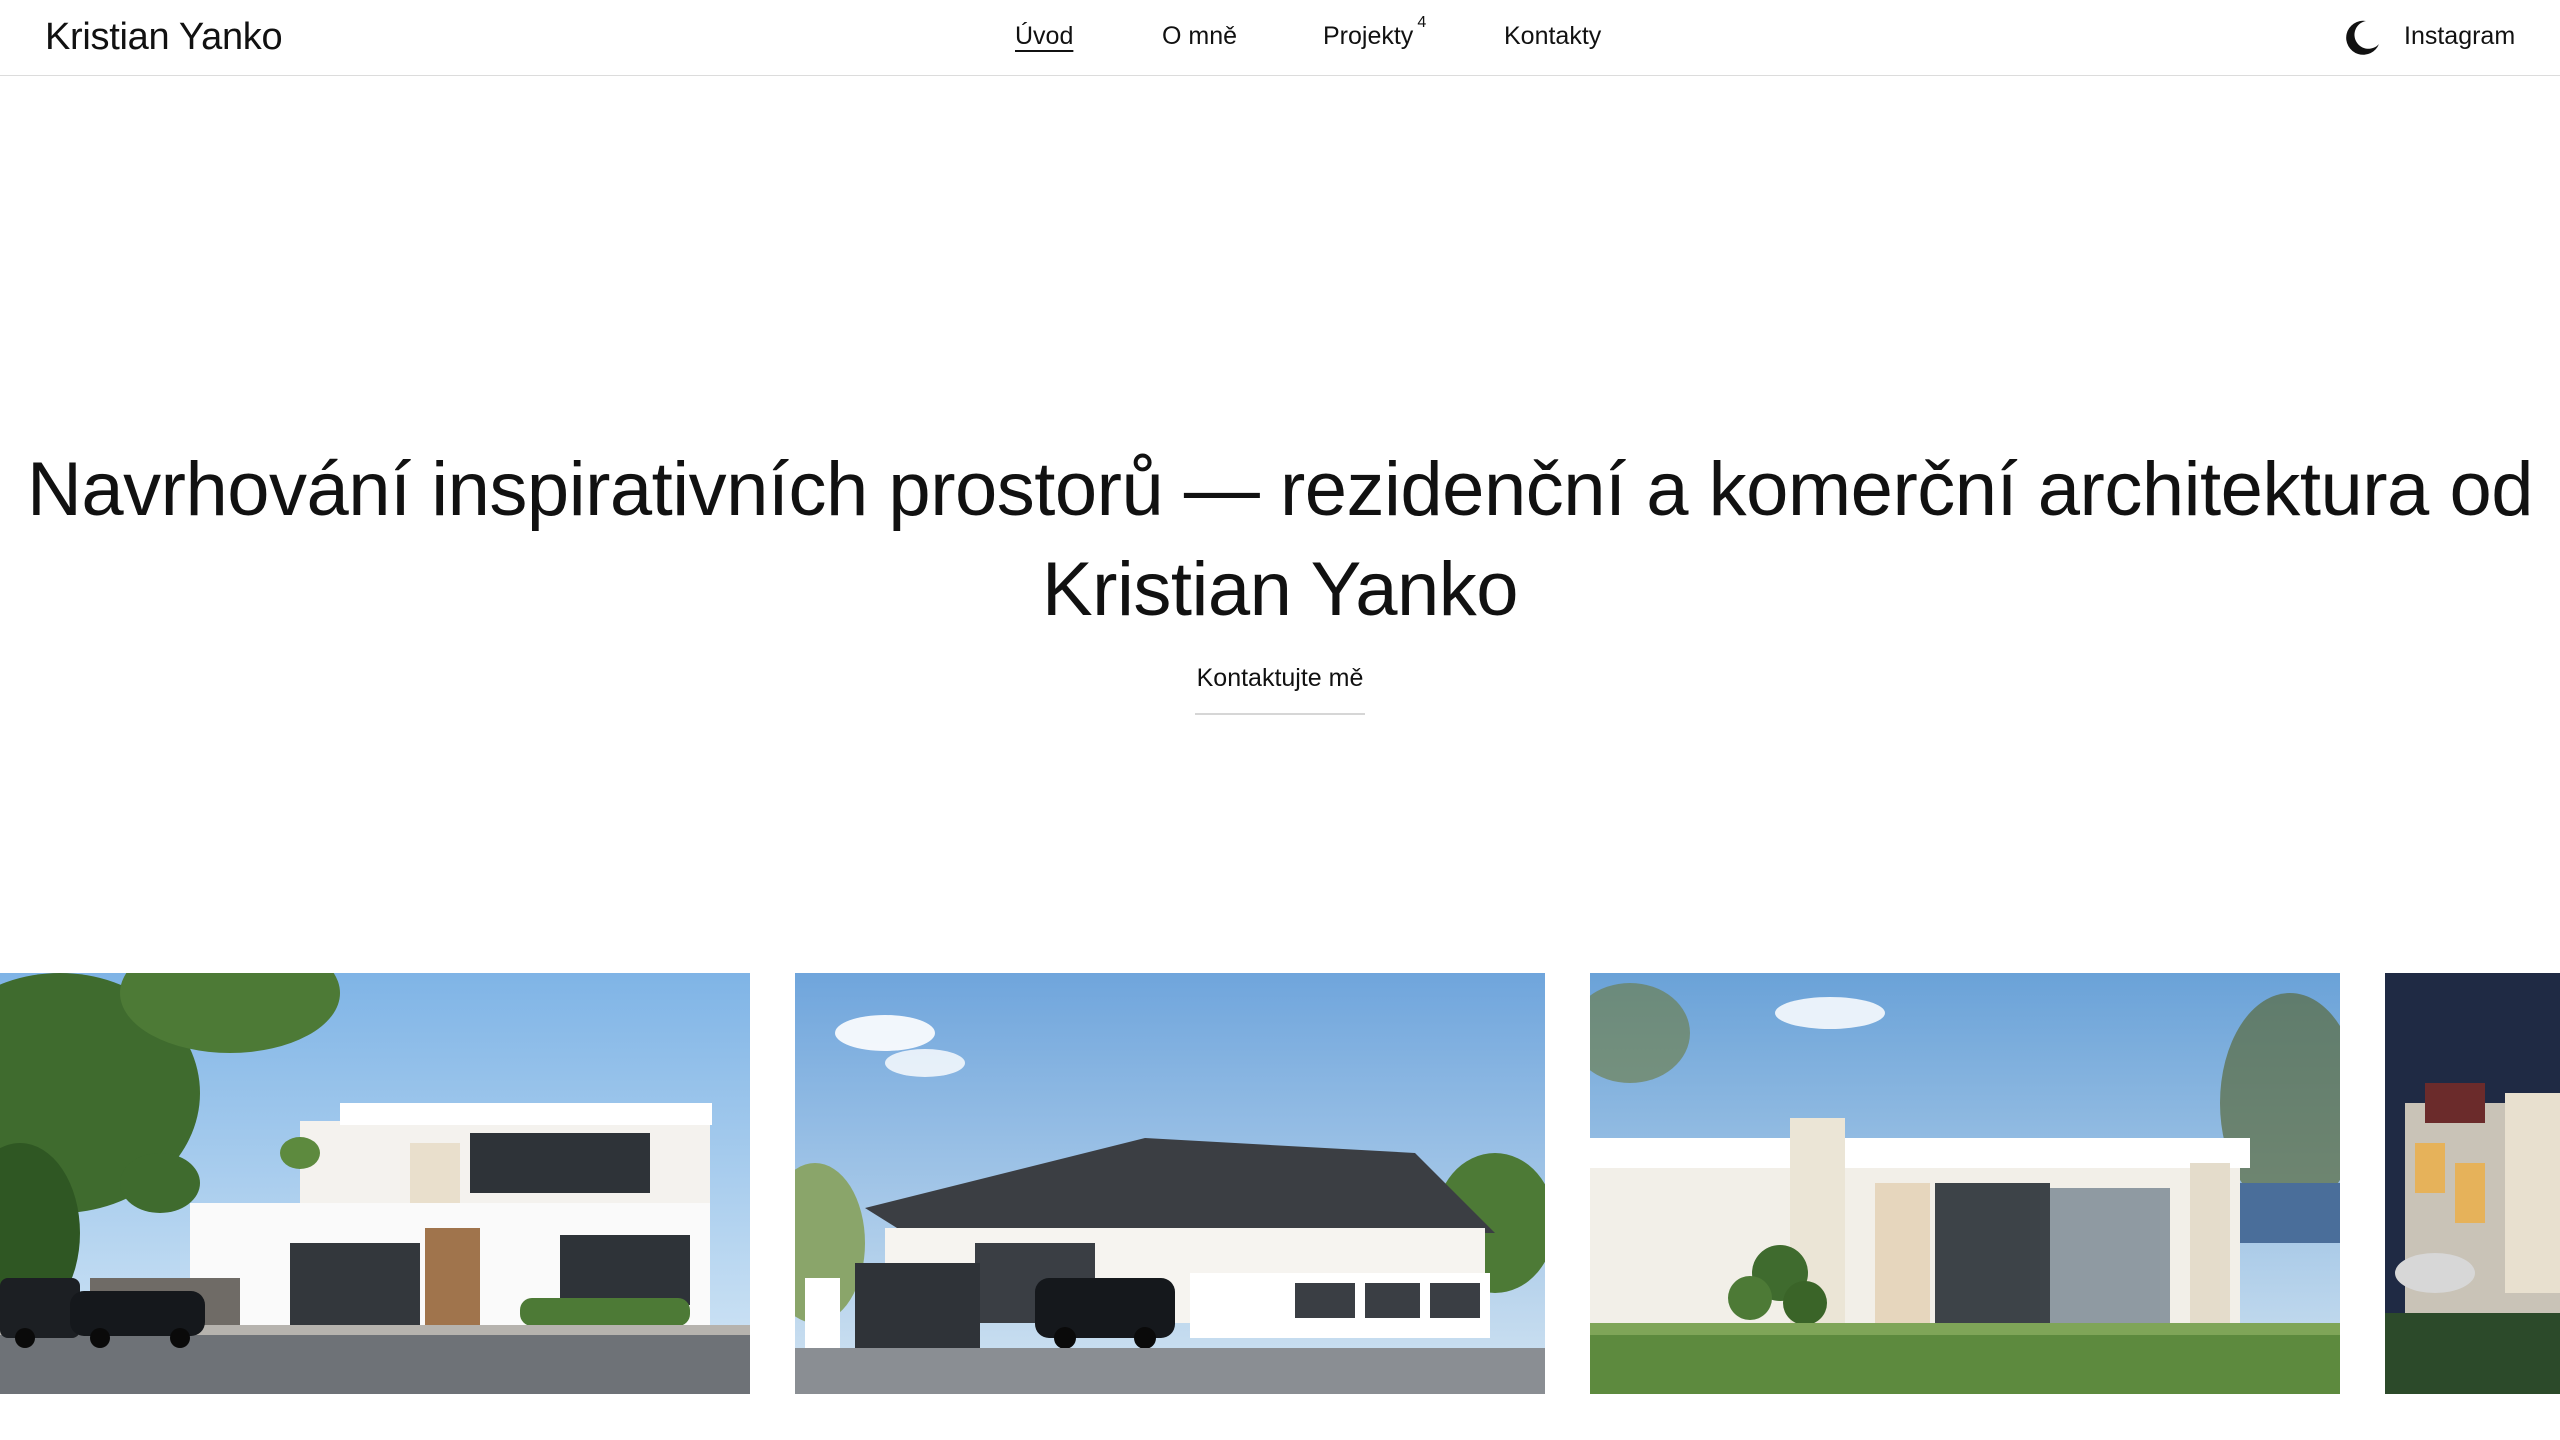 This screenshot has width=2560, height=1440. I want to click on project-card-flat-roof-house, so click(1965, 1183).